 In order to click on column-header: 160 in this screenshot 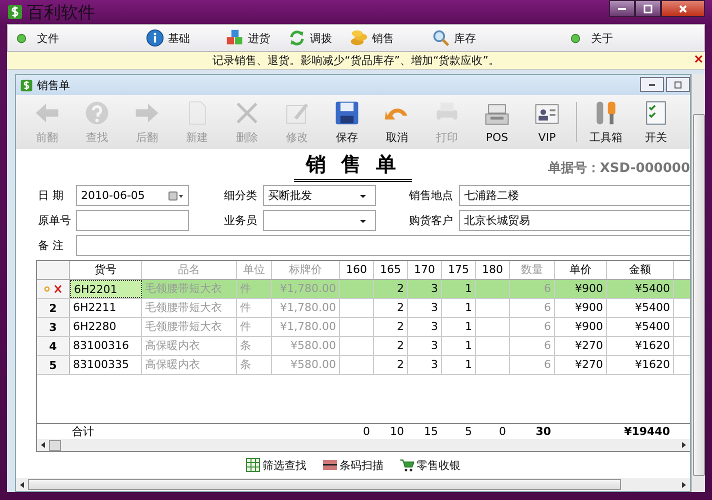, I will do `click(357, 270)`.